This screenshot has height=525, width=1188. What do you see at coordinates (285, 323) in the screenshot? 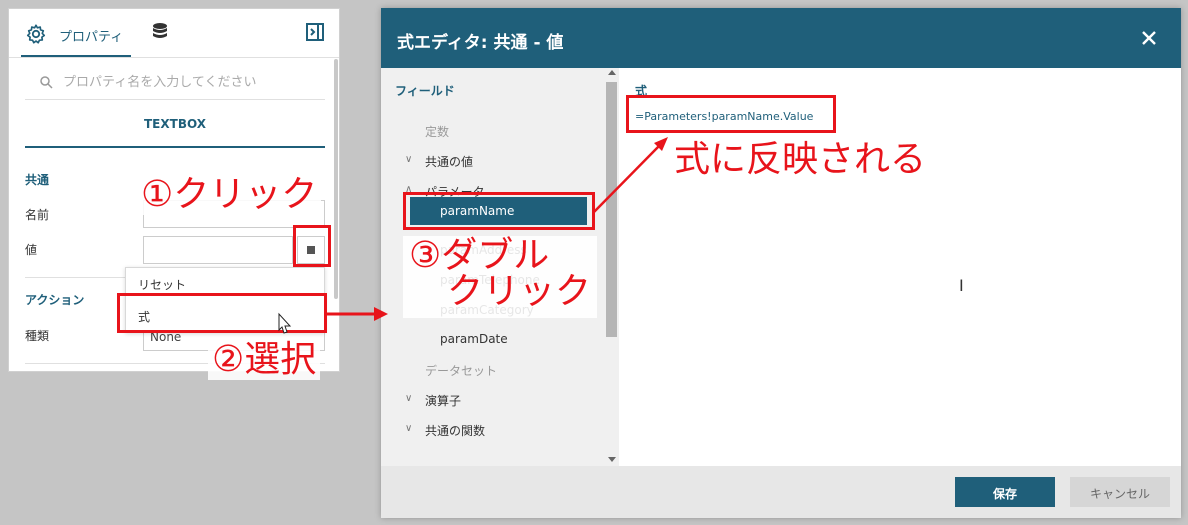
I see `mouse-pointer-icon` at bounding box center [285, 323].